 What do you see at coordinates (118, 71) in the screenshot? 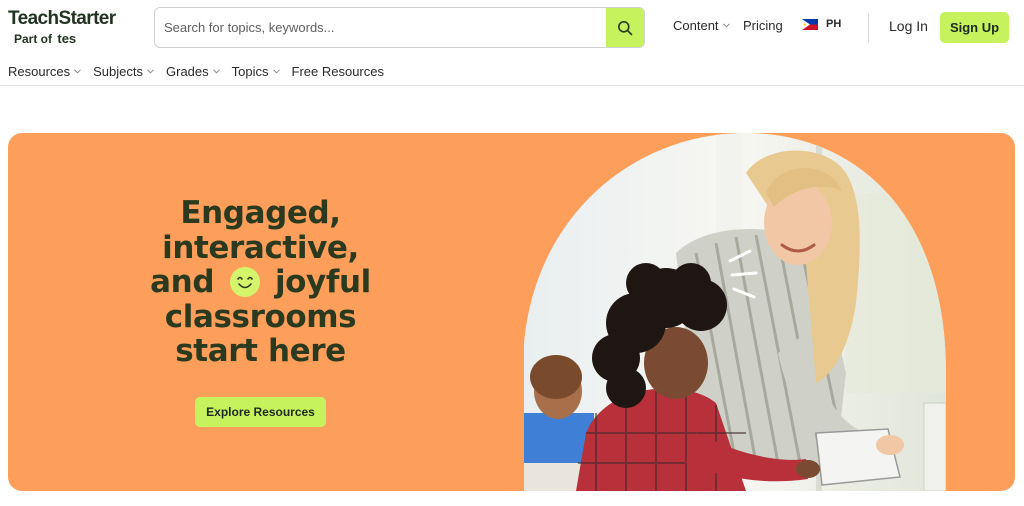
I see `subnav-label: Subjects` at bounding box center [118, 71].